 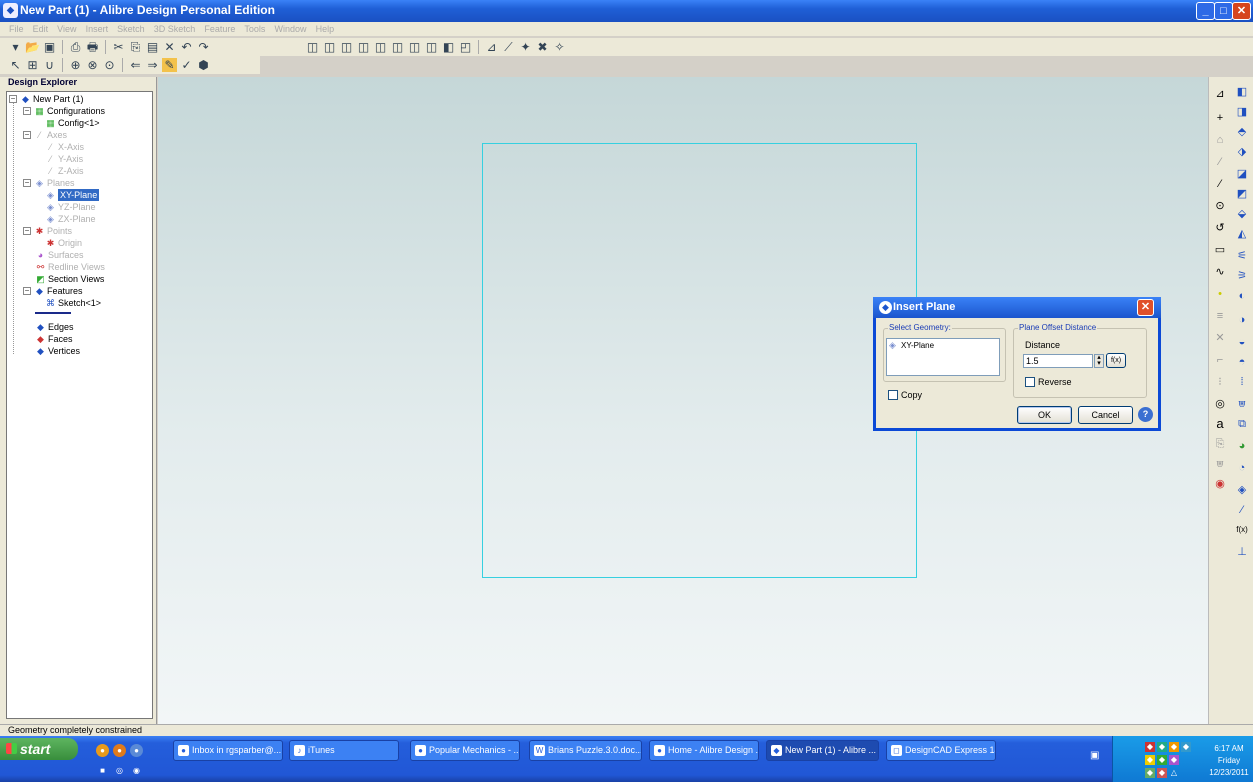 I want to click on copy-icon: ⎘, so click(x=135, y=47).